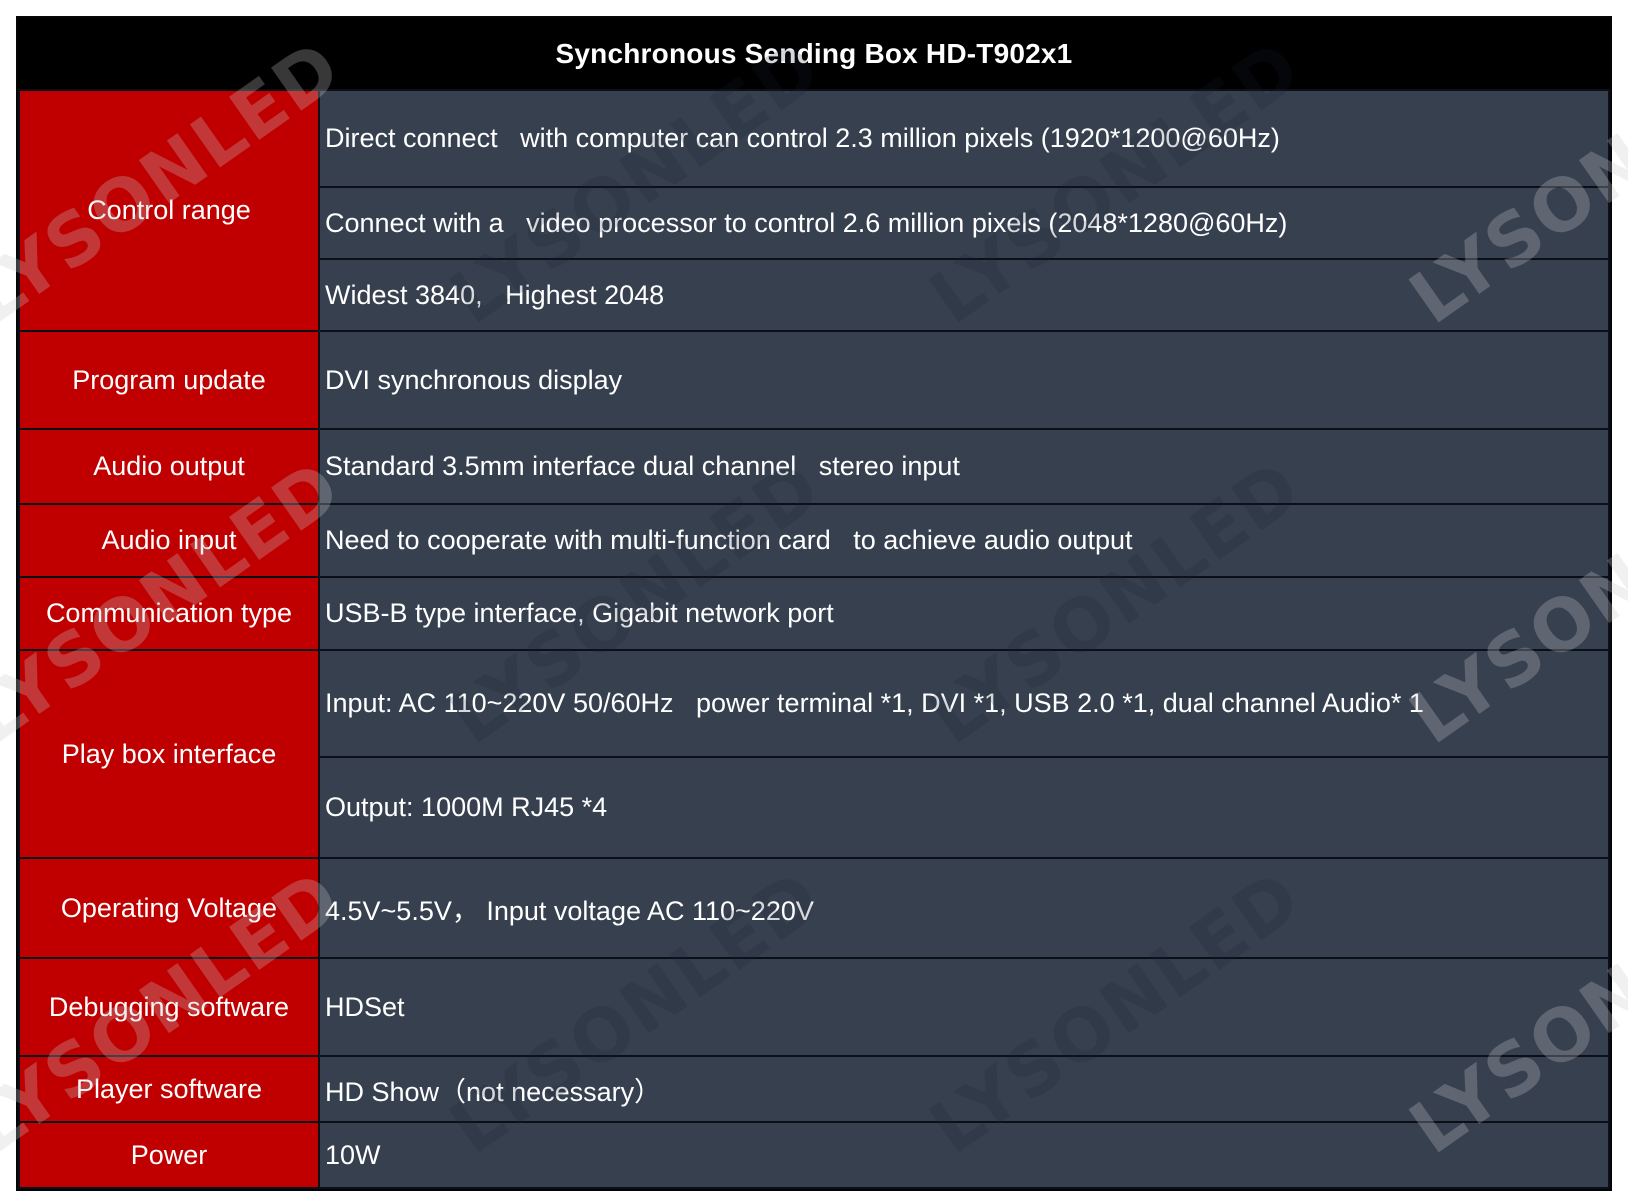 This screenshot has height=1202, width=1628. I want to click on row-label: Operating Voltage, so click(169, 908).